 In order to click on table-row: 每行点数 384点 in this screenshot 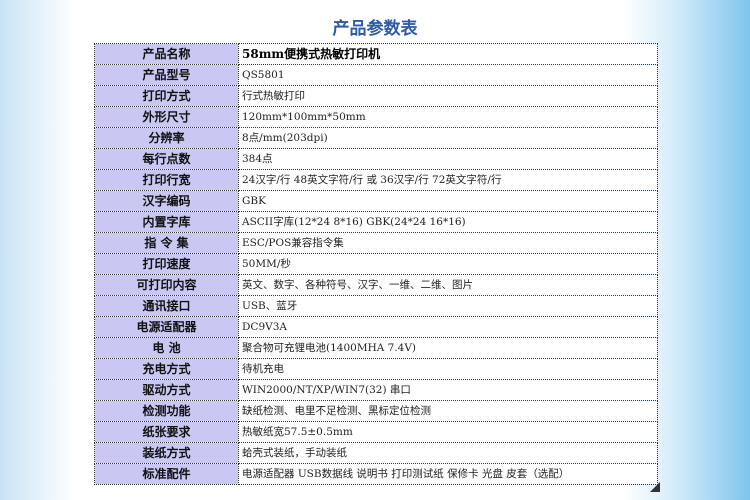, I will do `click(376, 159)`.